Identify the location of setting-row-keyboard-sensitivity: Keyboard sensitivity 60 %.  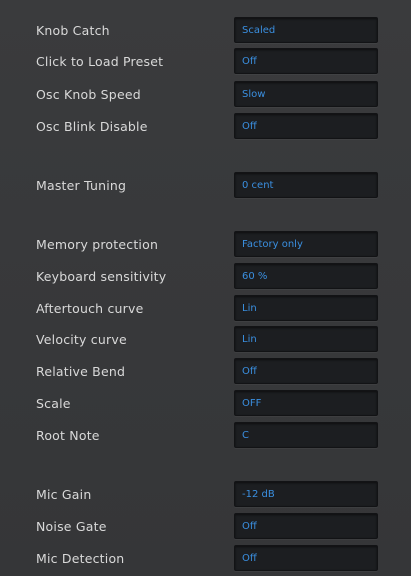
(205, 278).